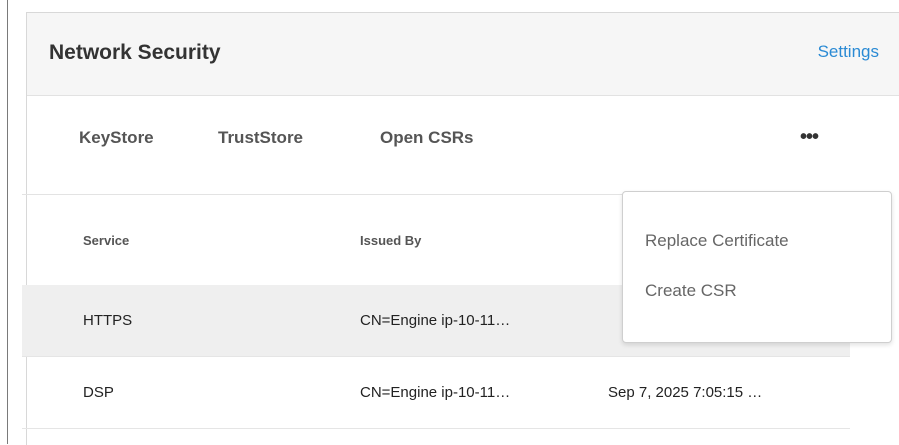 The height and width of the screenshot is (445, 899). What do you see at coordinates (391, 240) in the screenshot?
I see `column-header-issued-by: Issued By` at bounding box center [391, 240].